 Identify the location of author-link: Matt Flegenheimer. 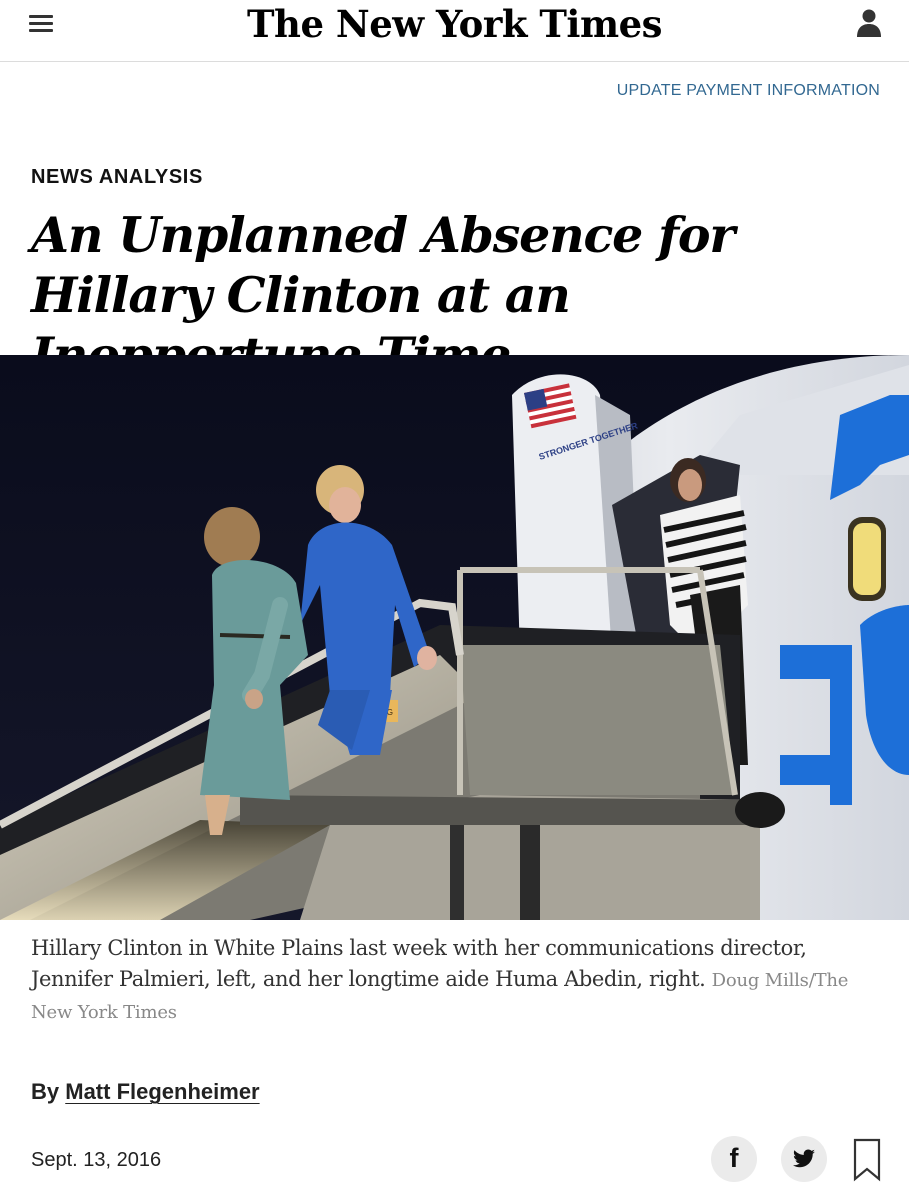
(162, 1091).